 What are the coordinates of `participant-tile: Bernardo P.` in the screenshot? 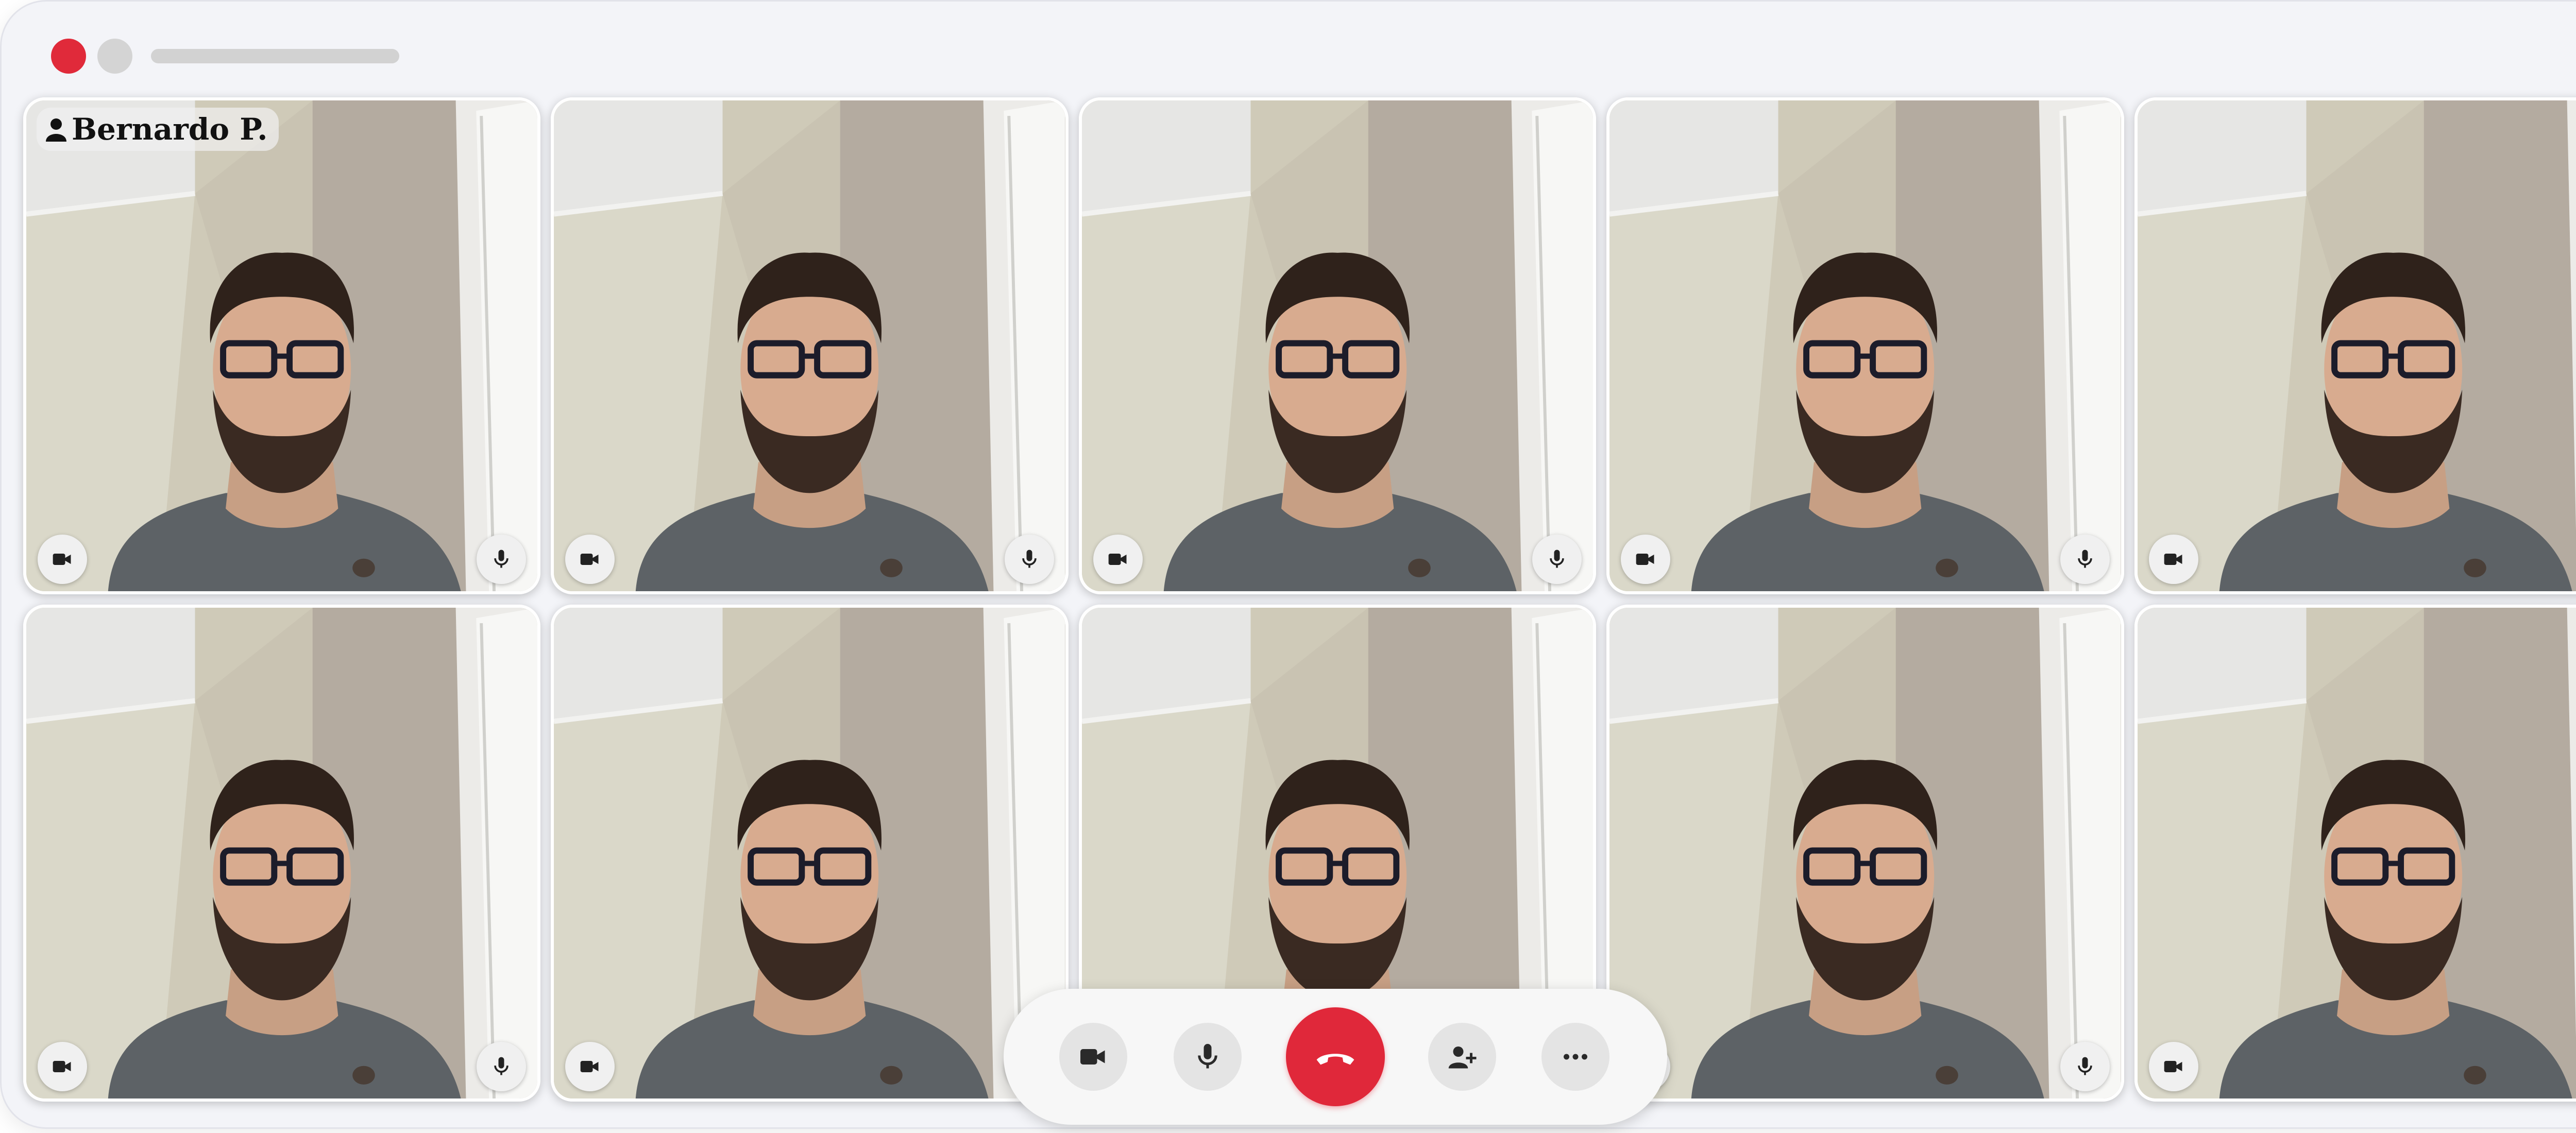 It's located at (282, 345).